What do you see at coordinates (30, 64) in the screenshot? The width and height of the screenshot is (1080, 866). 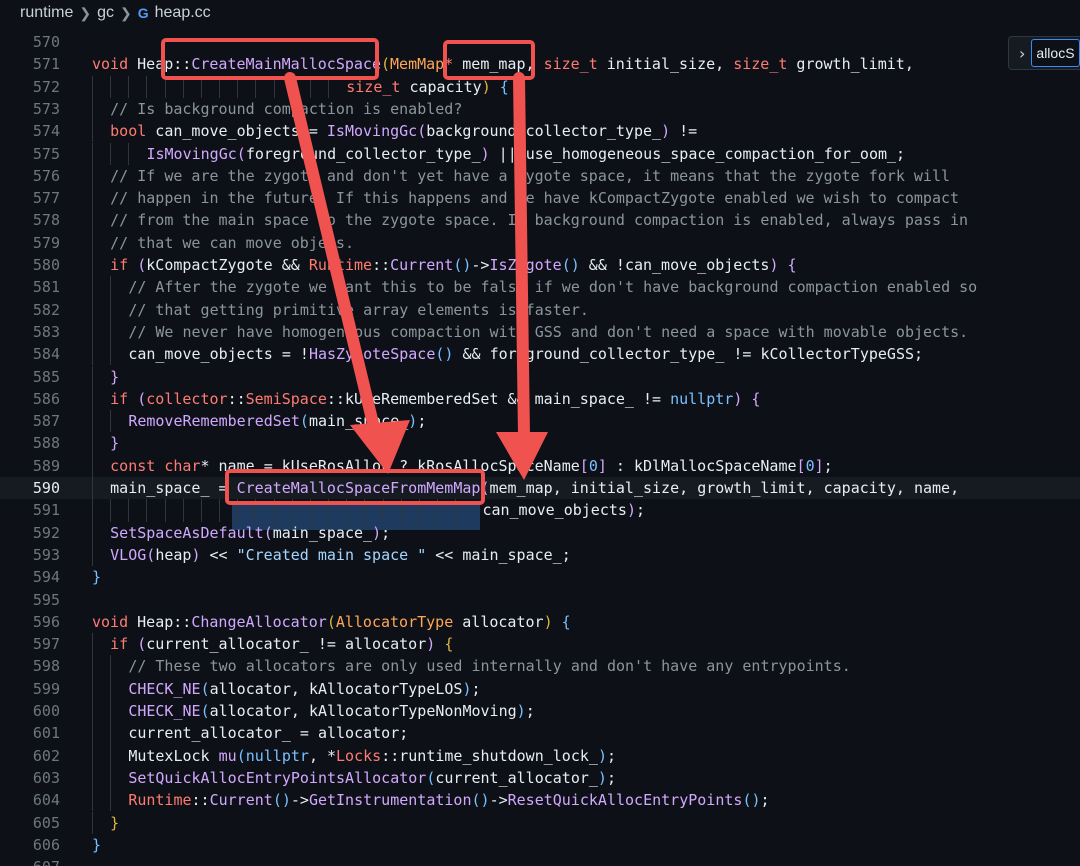 I see `line-number: 571` at bounding box center [30, 64].